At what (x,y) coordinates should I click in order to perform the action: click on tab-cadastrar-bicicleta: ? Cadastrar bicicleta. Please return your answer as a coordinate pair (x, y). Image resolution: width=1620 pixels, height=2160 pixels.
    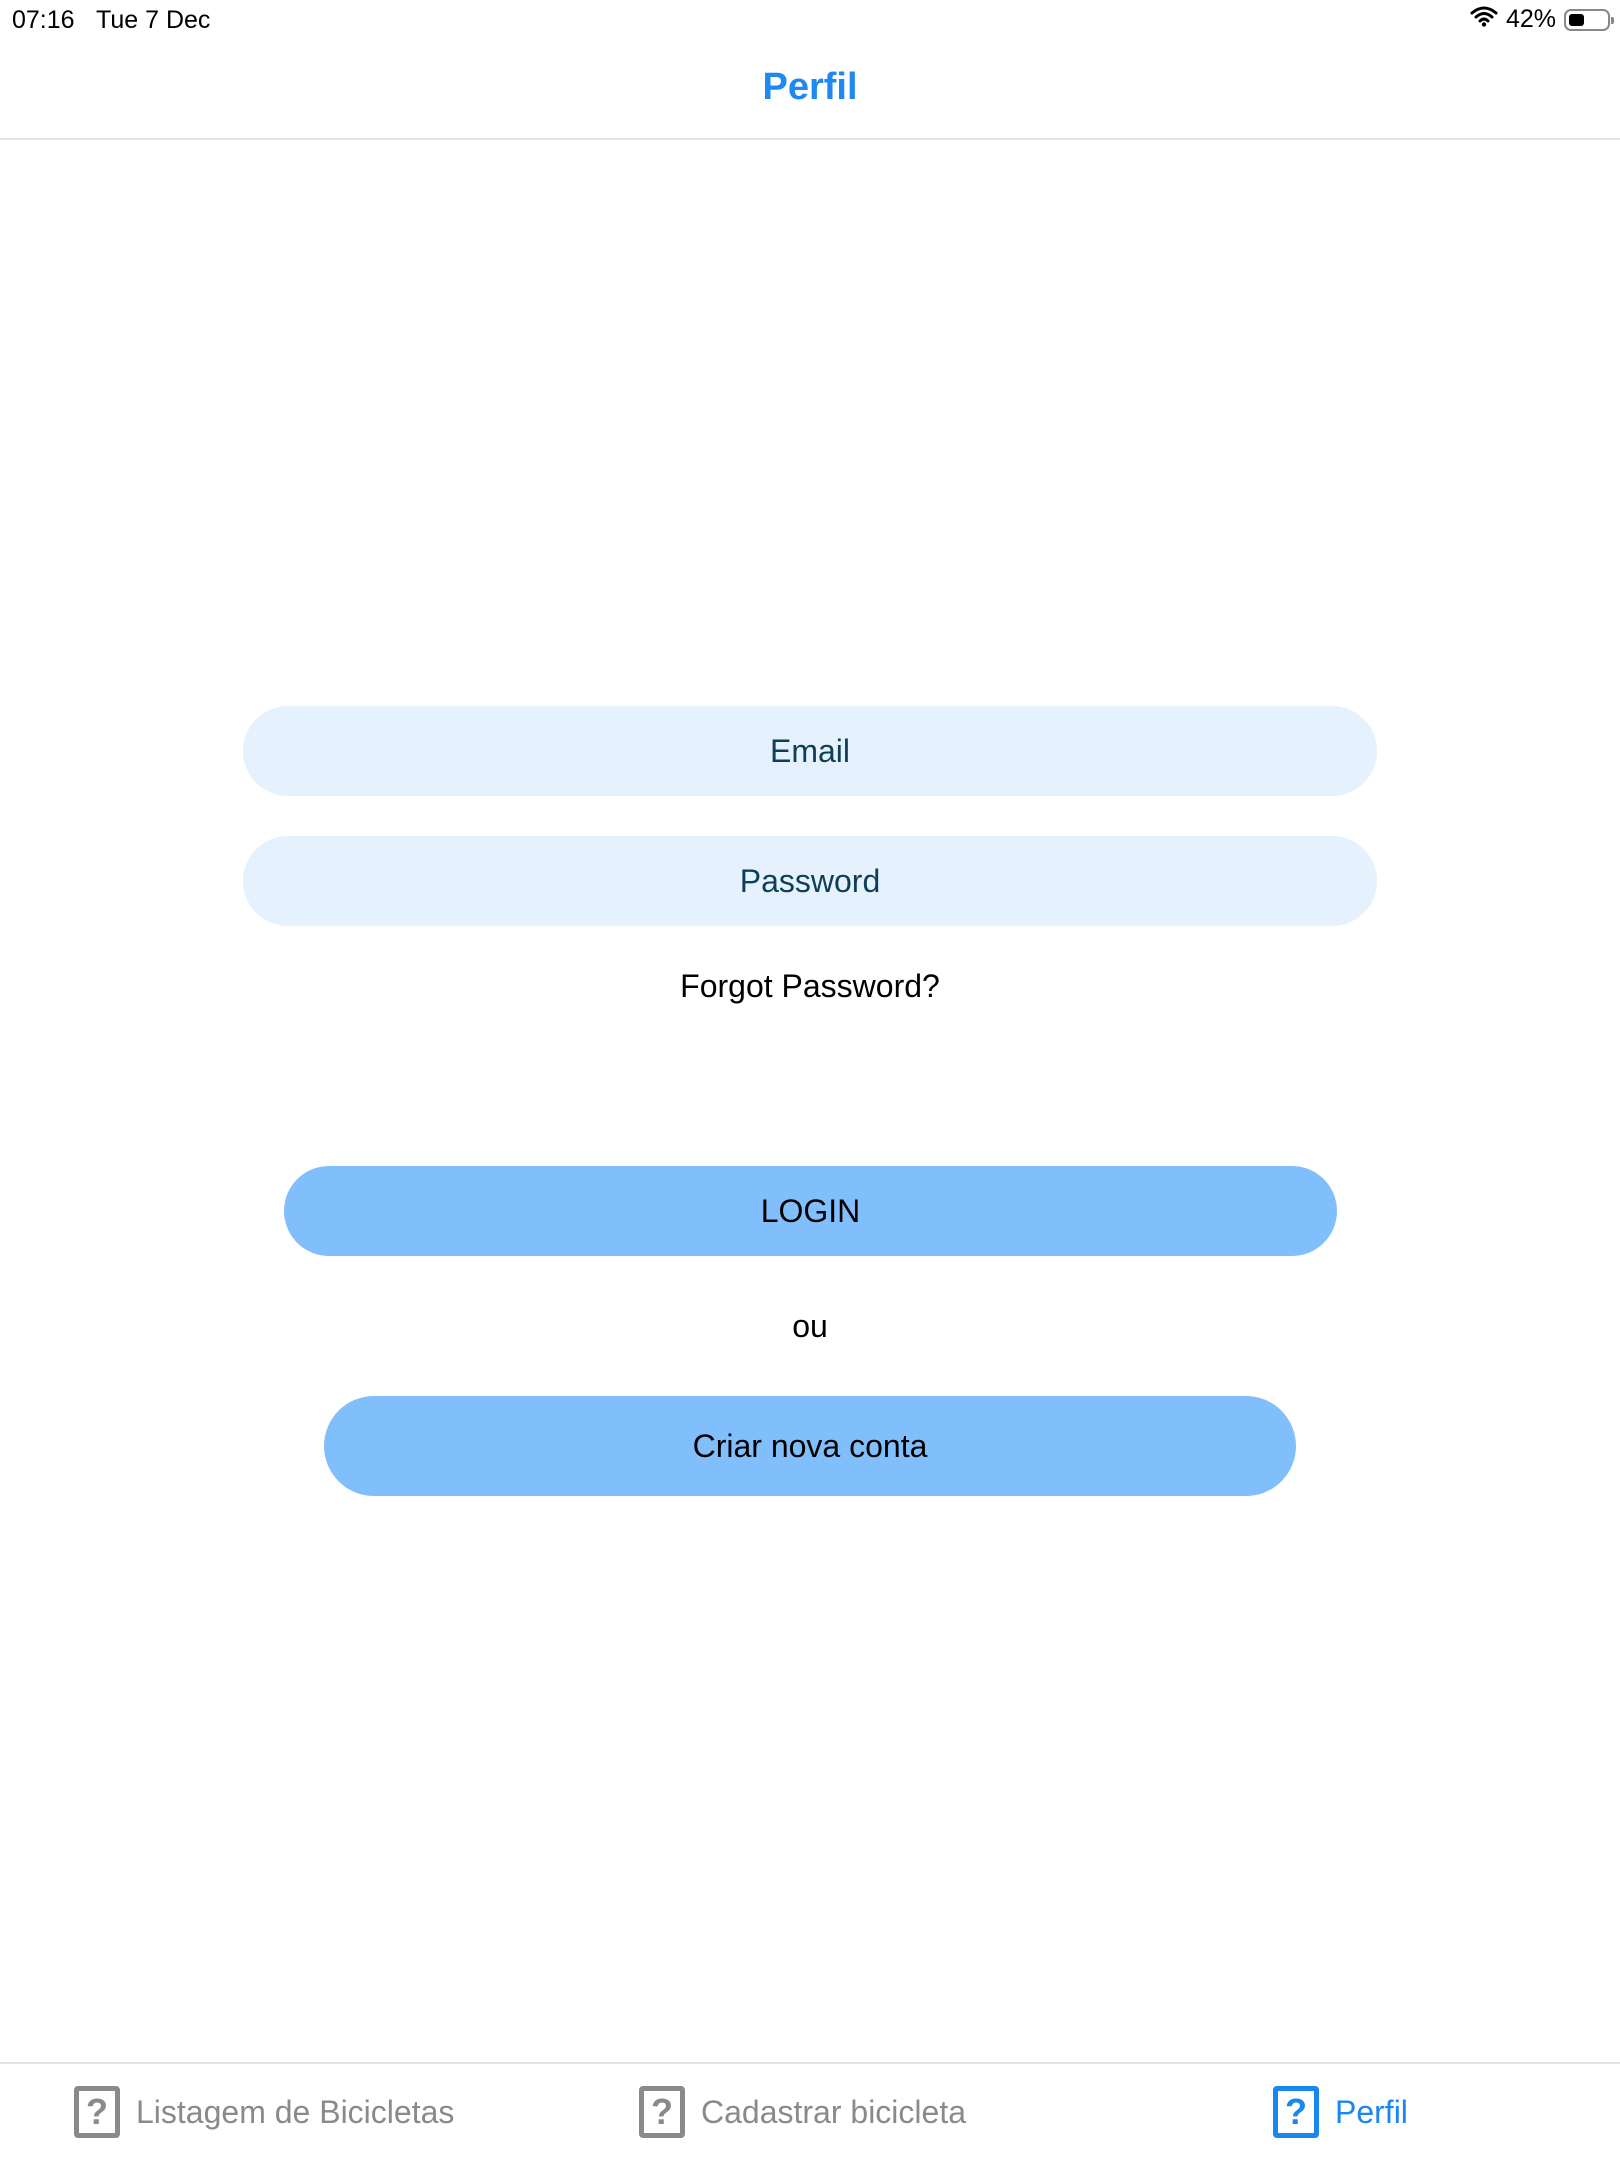
    Looking at the image, I should click on (802, 2112).